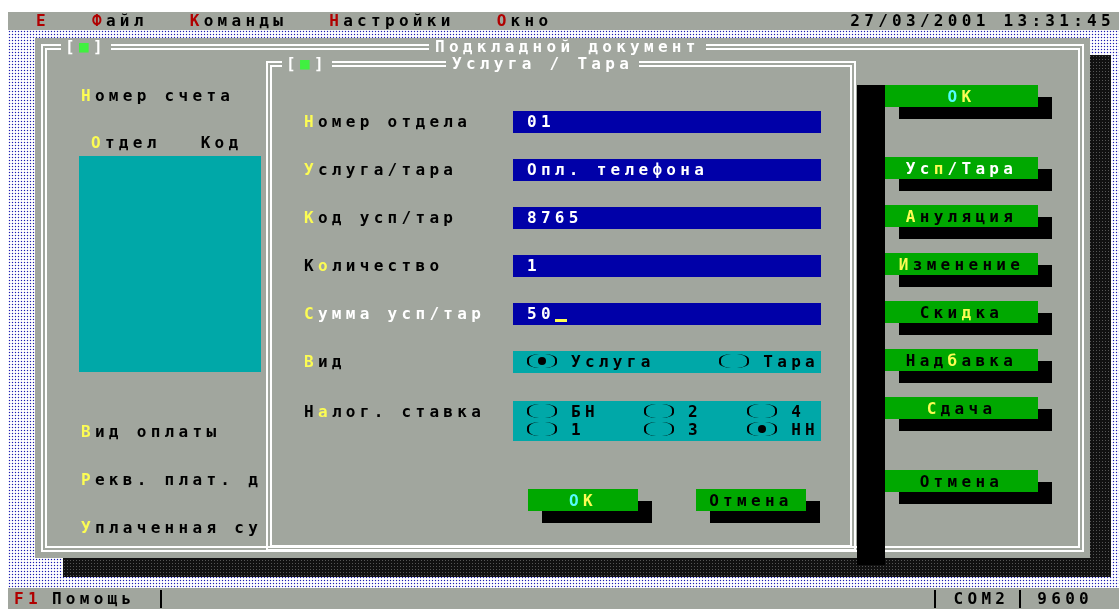  I want to click on option-label: БН, so click(585, 411).